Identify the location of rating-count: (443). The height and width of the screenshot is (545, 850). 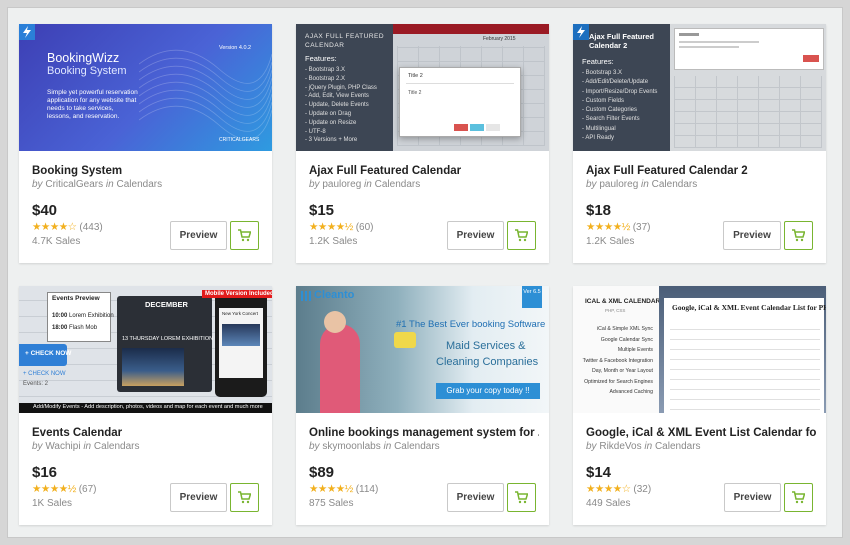
(91, 227).